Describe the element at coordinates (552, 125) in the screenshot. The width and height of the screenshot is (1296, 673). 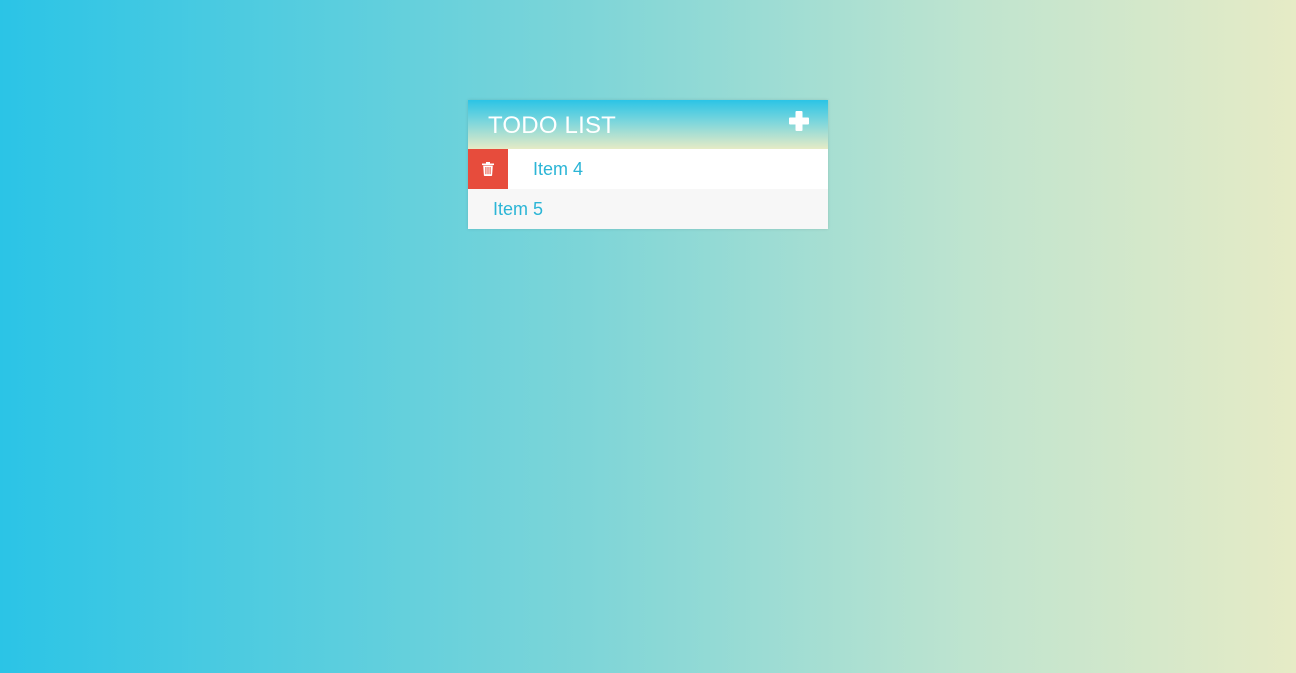
I see `page-title: TODO LIST` at that location.